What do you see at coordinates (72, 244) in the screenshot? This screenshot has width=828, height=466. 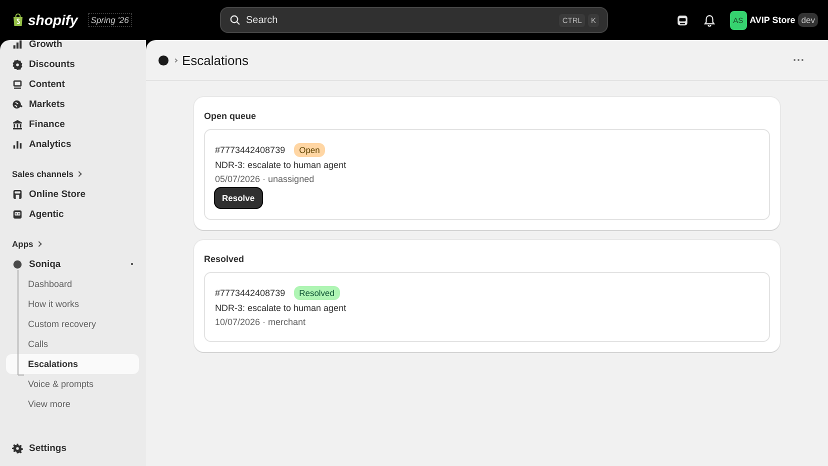 I see `section-heading: Apps` at bounding box center [72, 244].